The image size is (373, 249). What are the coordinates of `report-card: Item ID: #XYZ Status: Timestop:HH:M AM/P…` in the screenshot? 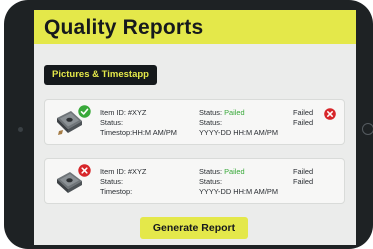 It's located at (194, 122).